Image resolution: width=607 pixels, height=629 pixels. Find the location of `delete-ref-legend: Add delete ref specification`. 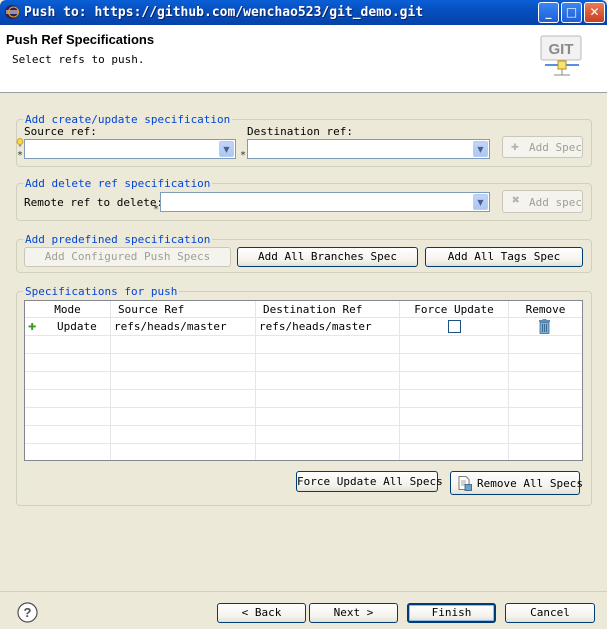

delete-ref-legend: Add delete ref specification is located at coordinates (118, 183).